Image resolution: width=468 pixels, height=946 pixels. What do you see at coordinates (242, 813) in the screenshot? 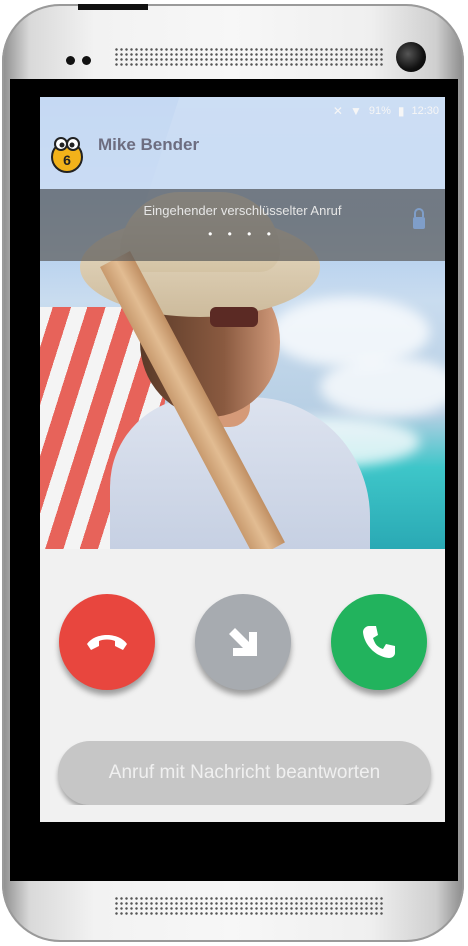
I see `screen-bottom-area` at bounding box center [242, 813].